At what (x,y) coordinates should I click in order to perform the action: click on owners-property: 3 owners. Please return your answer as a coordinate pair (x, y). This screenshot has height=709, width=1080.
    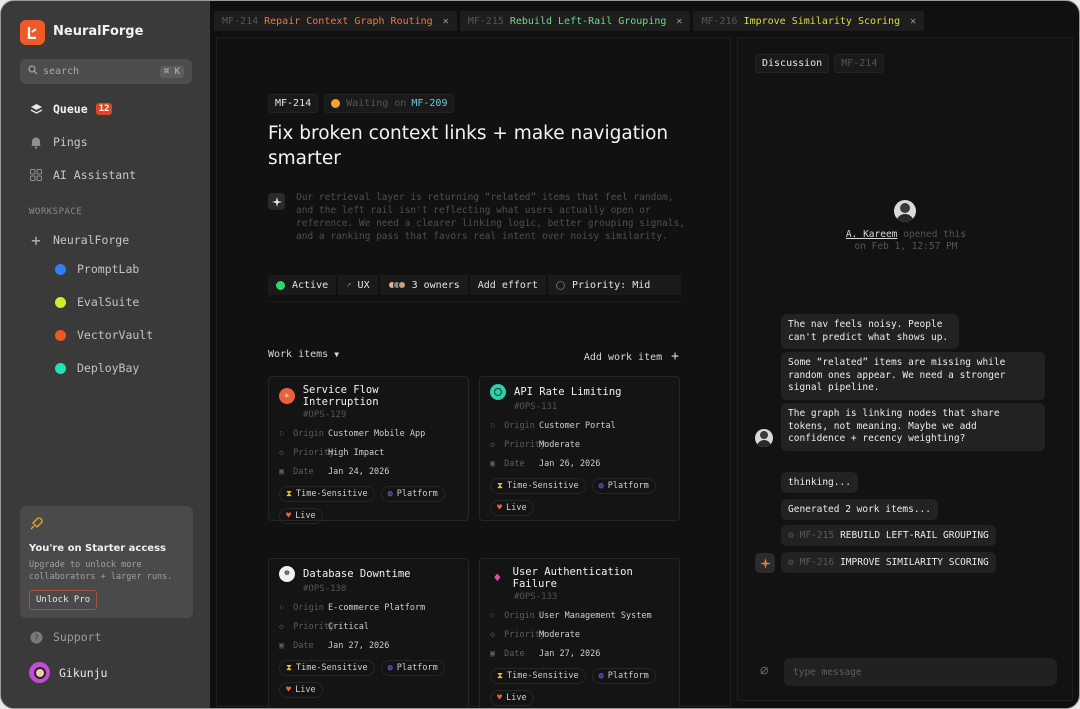
    Looking at the image, I should click on (425, 285).